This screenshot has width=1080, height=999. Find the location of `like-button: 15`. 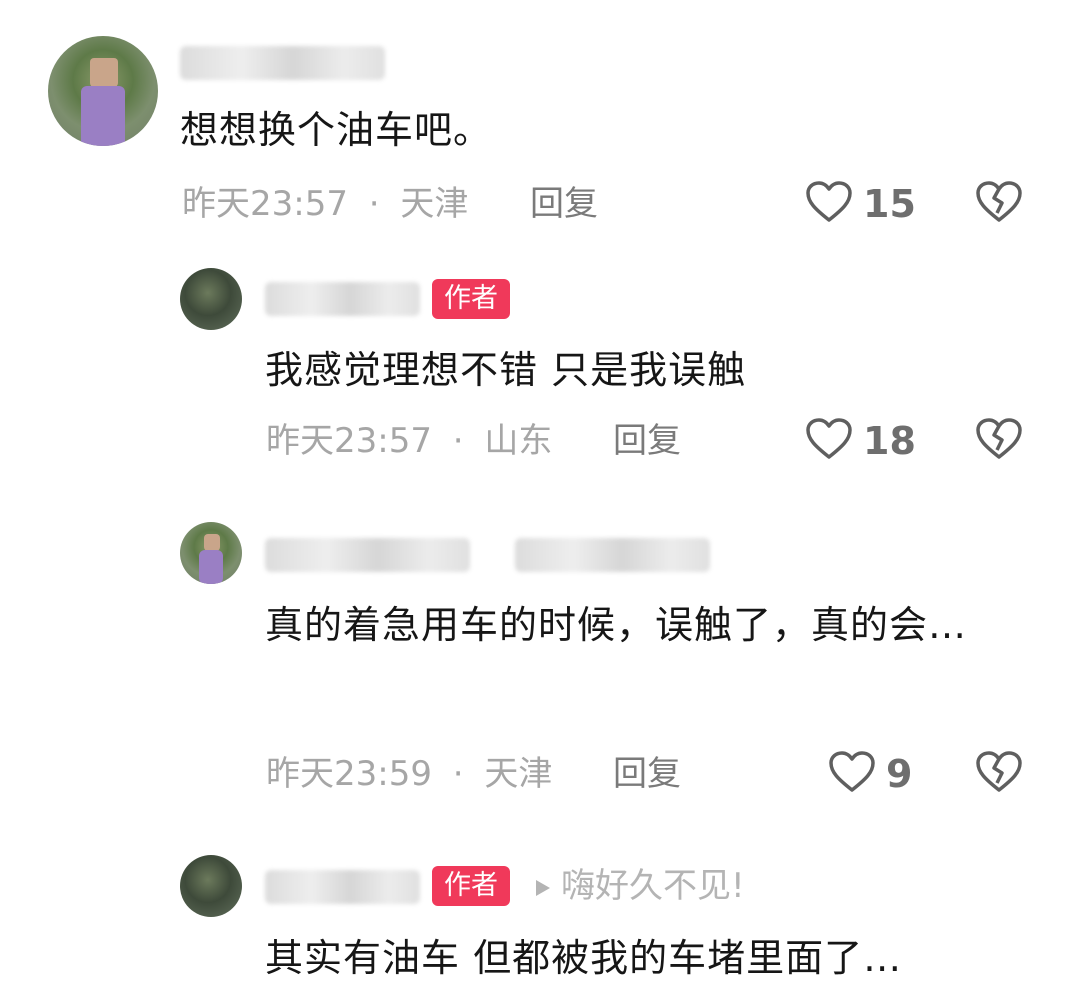

like-button: 15 is located at coordinates (860, 204).